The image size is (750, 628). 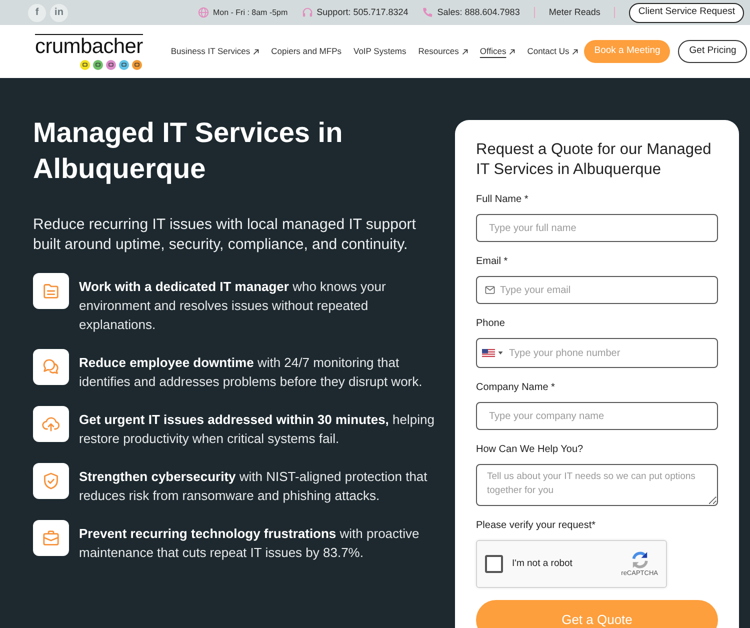 What do you see at coordinates (51, 538) in the screenshot?
I see `briefcase-icon` at bounding box center [51, 538].